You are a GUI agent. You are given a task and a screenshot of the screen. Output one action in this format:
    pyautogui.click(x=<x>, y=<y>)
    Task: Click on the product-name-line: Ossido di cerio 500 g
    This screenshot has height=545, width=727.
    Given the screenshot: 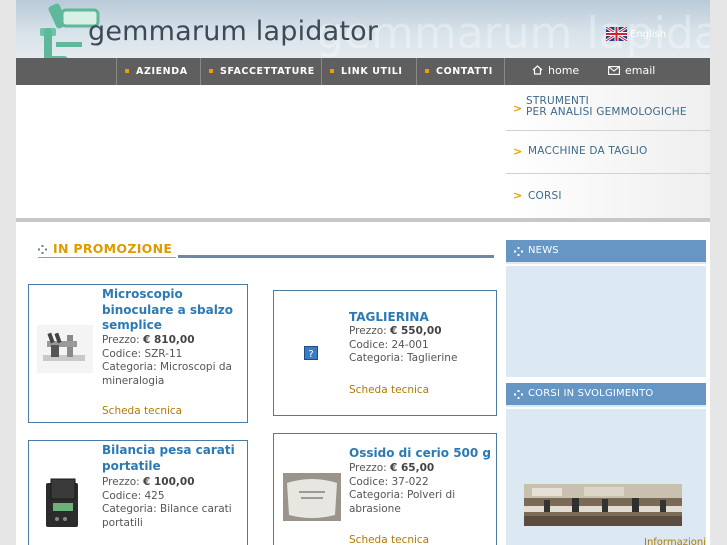 What is the action you would take?
    pyautogui.click(x=420, y=453)
    